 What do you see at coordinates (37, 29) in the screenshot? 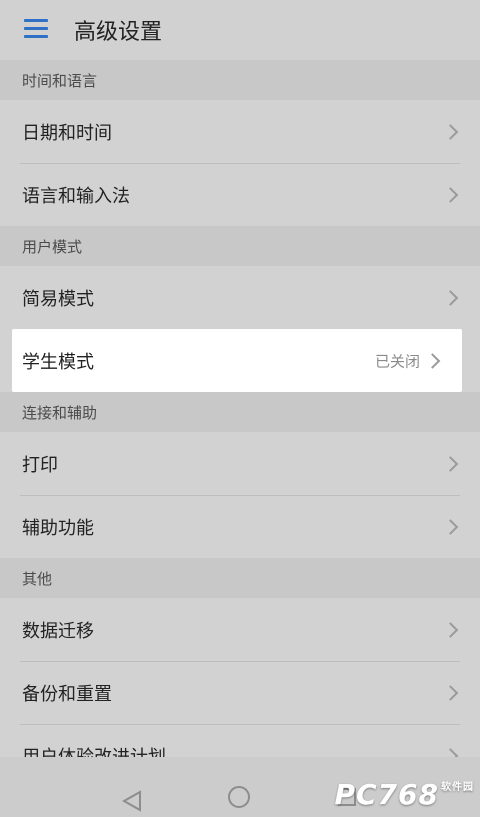
I see `hamburger-menu-icon` at bounding box center [37, 29].